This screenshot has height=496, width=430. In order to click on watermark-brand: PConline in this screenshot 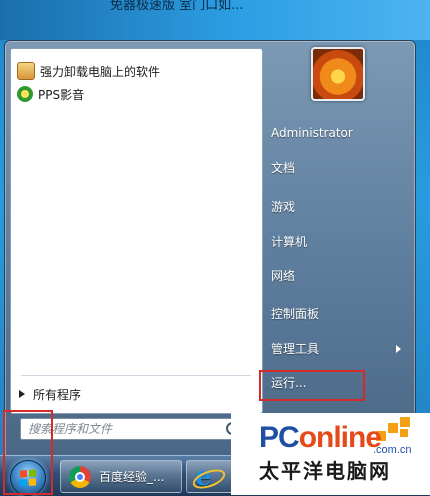, I will do `click(320, 437)`.